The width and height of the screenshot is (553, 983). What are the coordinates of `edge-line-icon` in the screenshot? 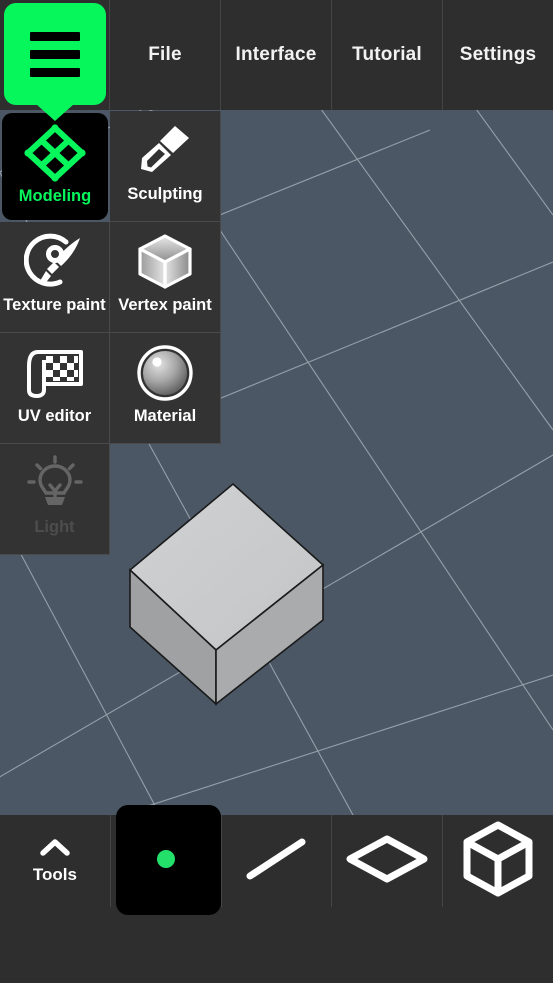 It's located at (276, 861).